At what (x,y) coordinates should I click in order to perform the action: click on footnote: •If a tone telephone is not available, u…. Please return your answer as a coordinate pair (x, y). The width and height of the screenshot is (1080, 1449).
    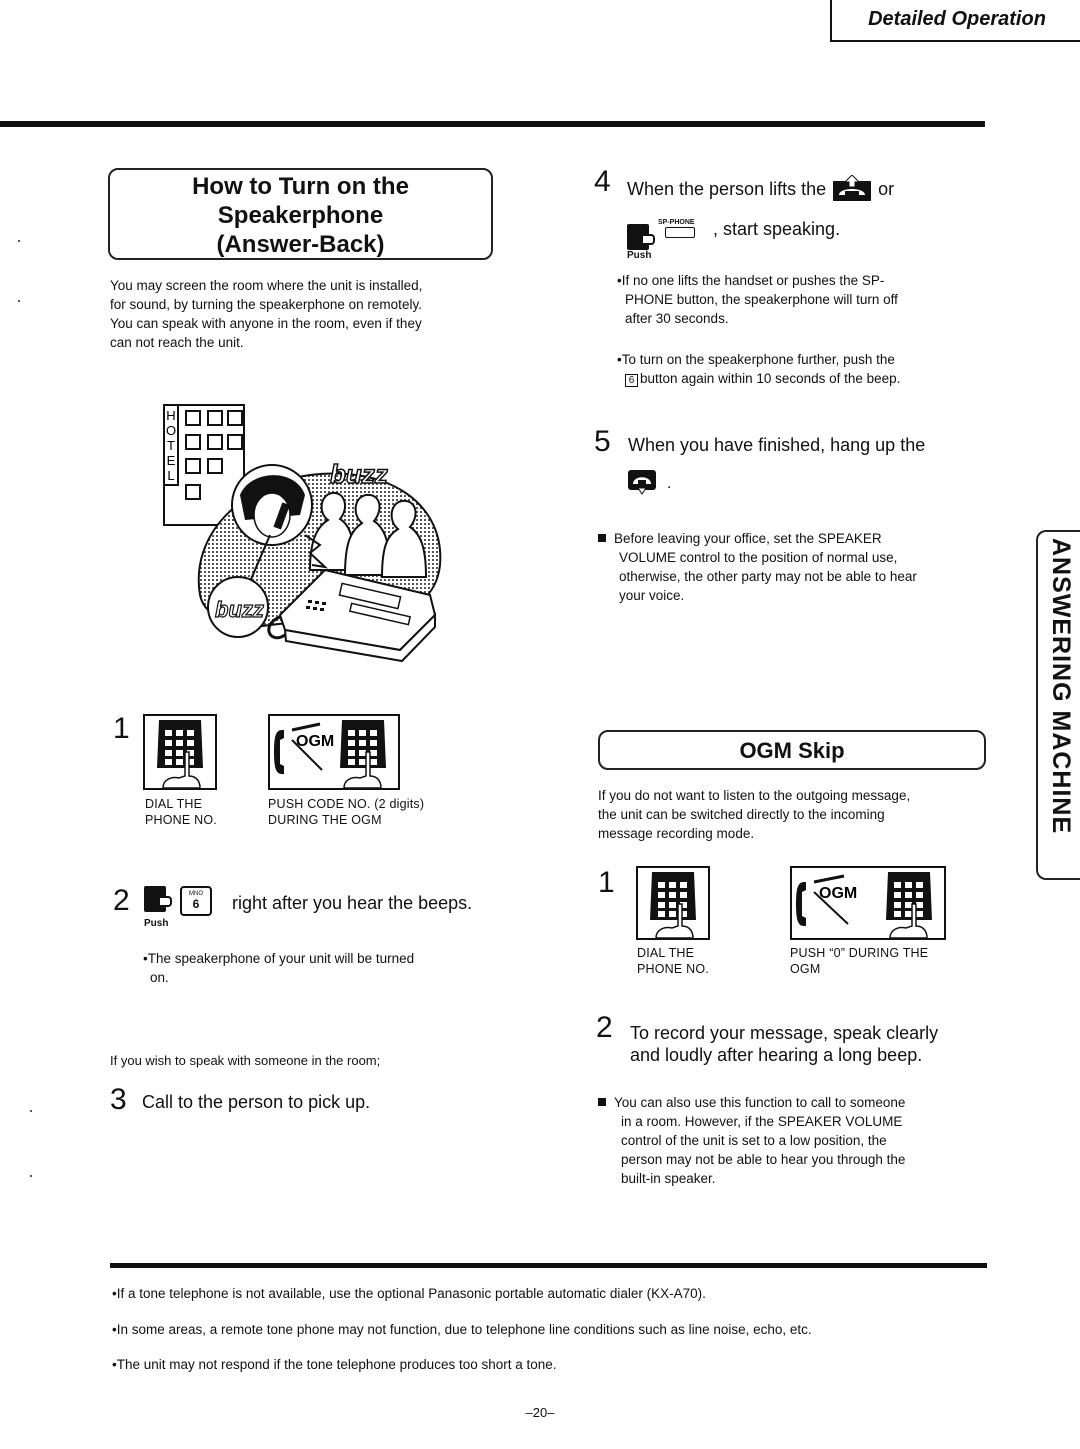
    Looking at the image, I should click on (409, 1293).